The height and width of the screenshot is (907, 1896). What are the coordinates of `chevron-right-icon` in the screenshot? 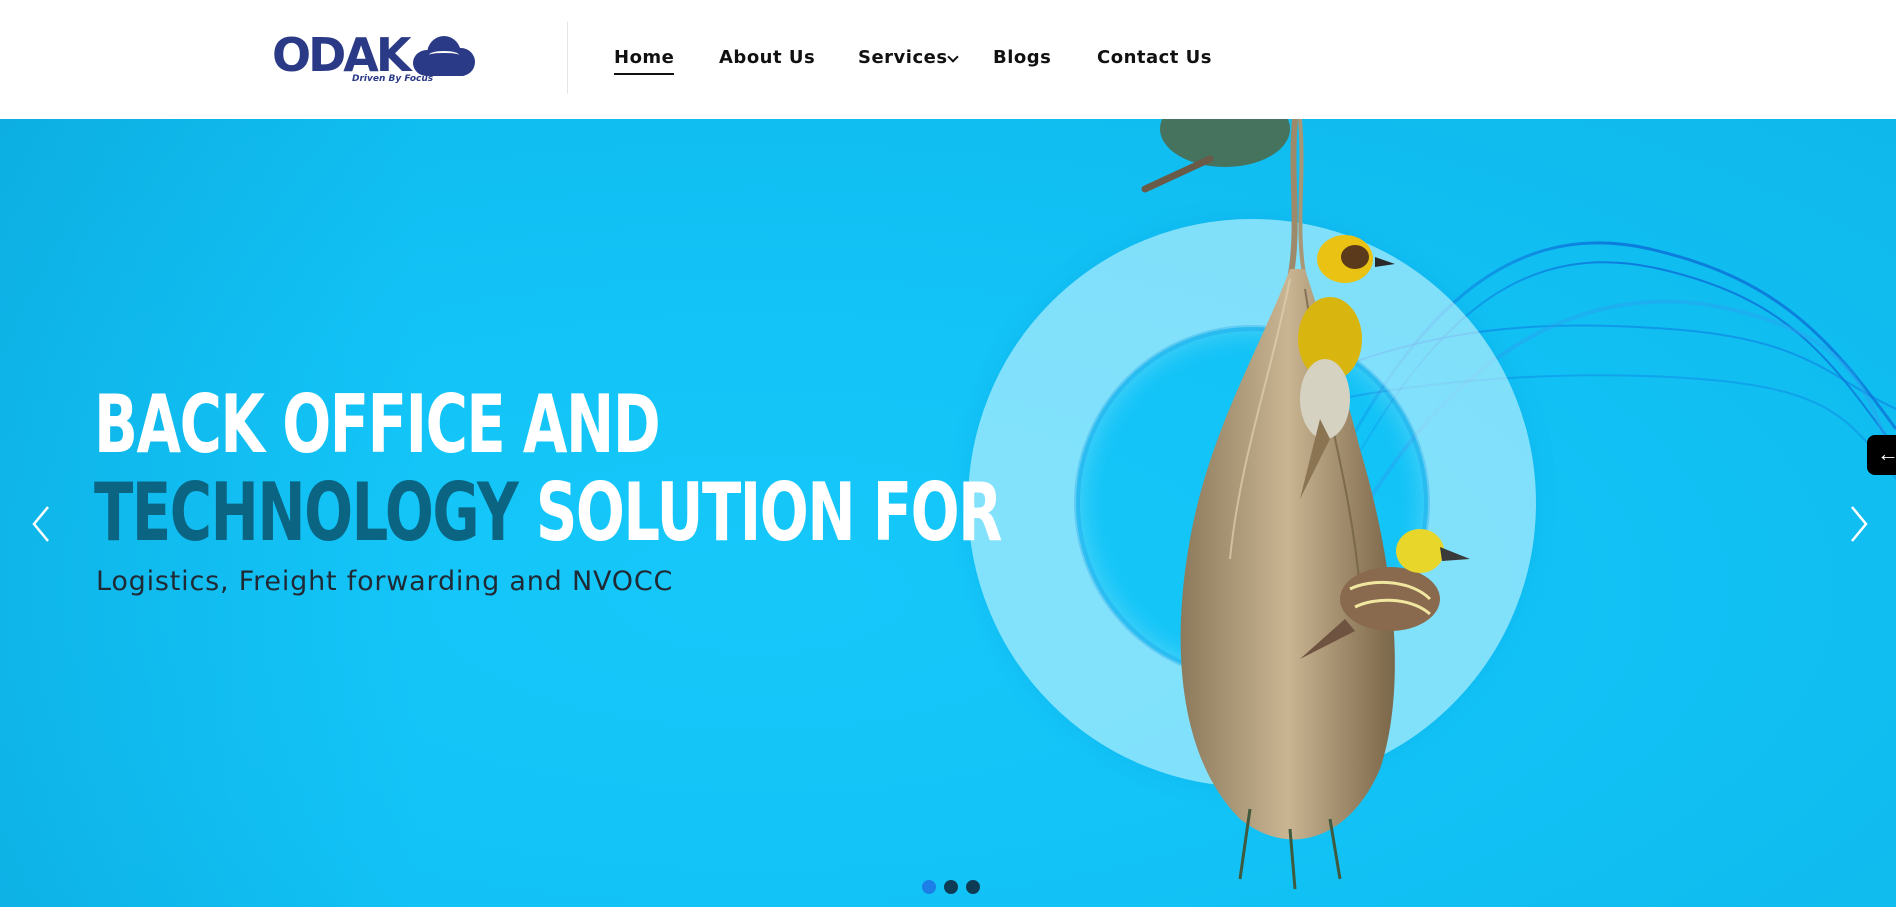 It's located at (1859, 524).